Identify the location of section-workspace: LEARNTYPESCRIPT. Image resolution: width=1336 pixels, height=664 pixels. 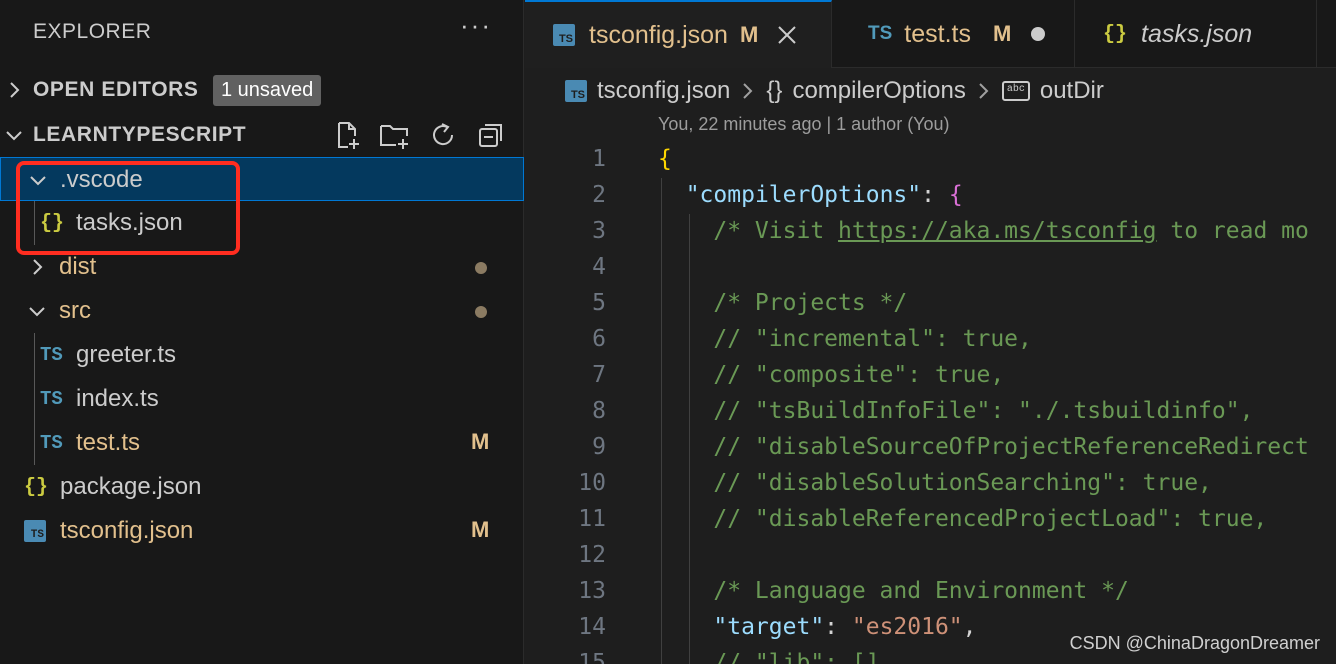
(262, 135).